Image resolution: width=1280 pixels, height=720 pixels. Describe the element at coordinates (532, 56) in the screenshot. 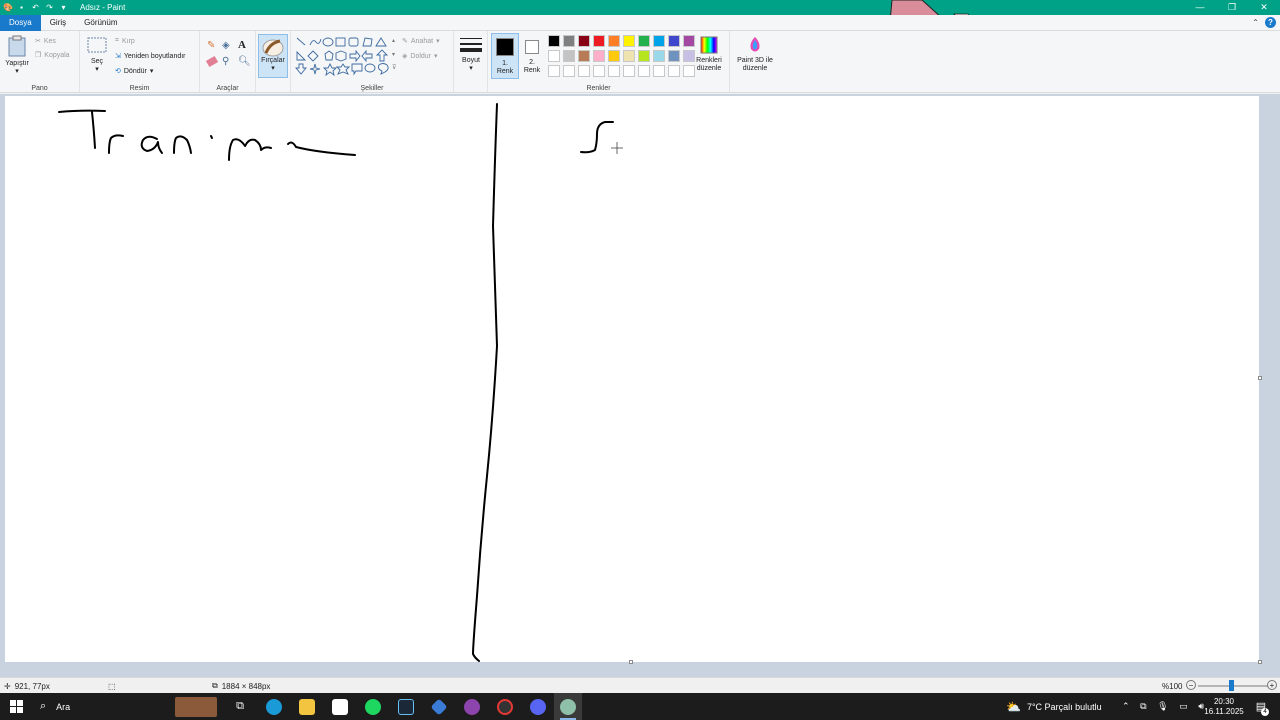

I see `color2-button: 2. Renk` at that location.